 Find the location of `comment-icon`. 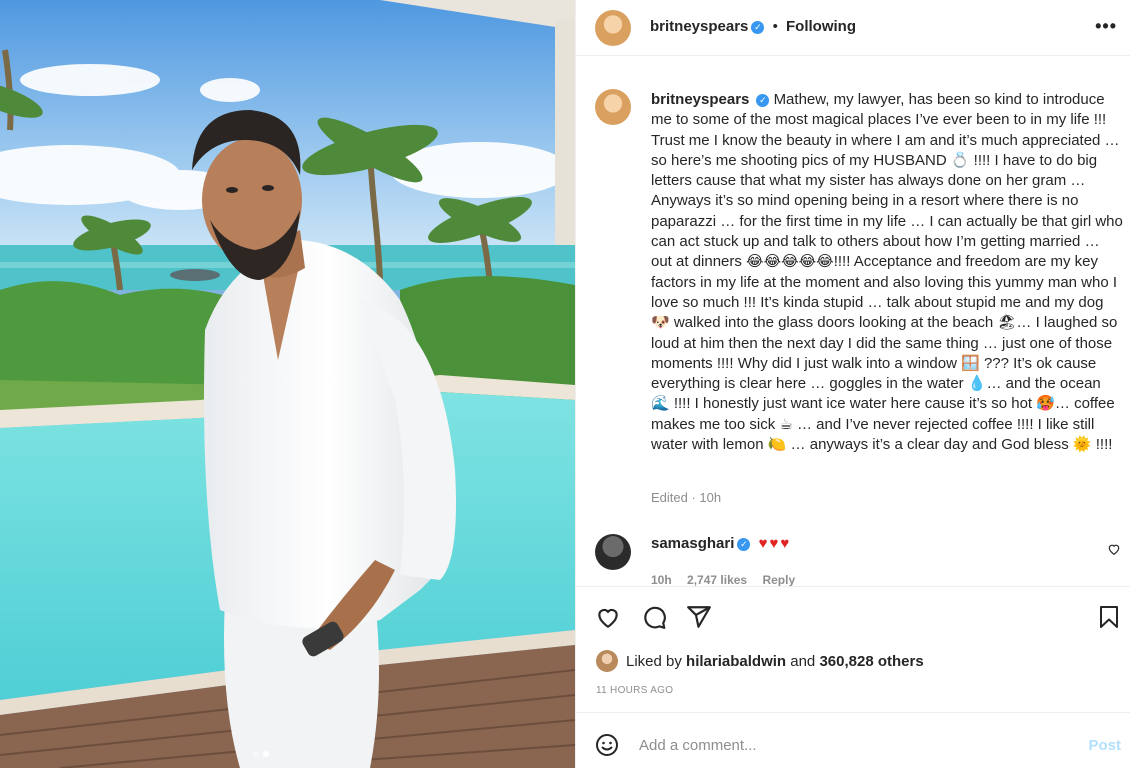

comment-icon is located at coordinates (654, 617).